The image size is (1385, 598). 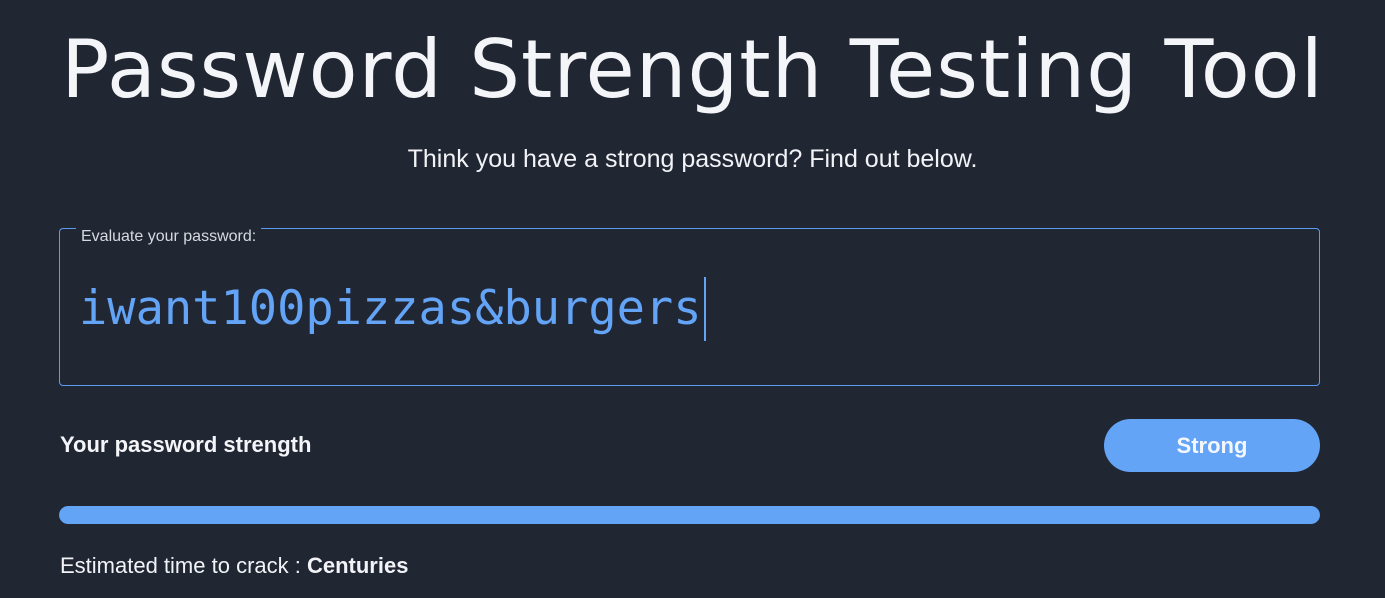 What do you see at coordinates (186, 444) in the screenshot?
I see `strength-label: Your password strength` at bounding box center [186, 444].